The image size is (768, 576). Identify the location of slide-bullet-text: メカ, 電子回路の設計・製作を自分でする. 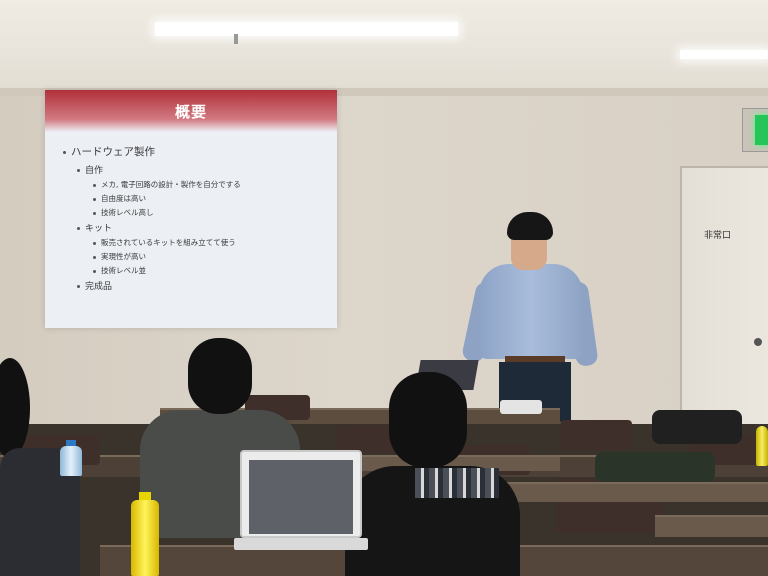
(171, 184).